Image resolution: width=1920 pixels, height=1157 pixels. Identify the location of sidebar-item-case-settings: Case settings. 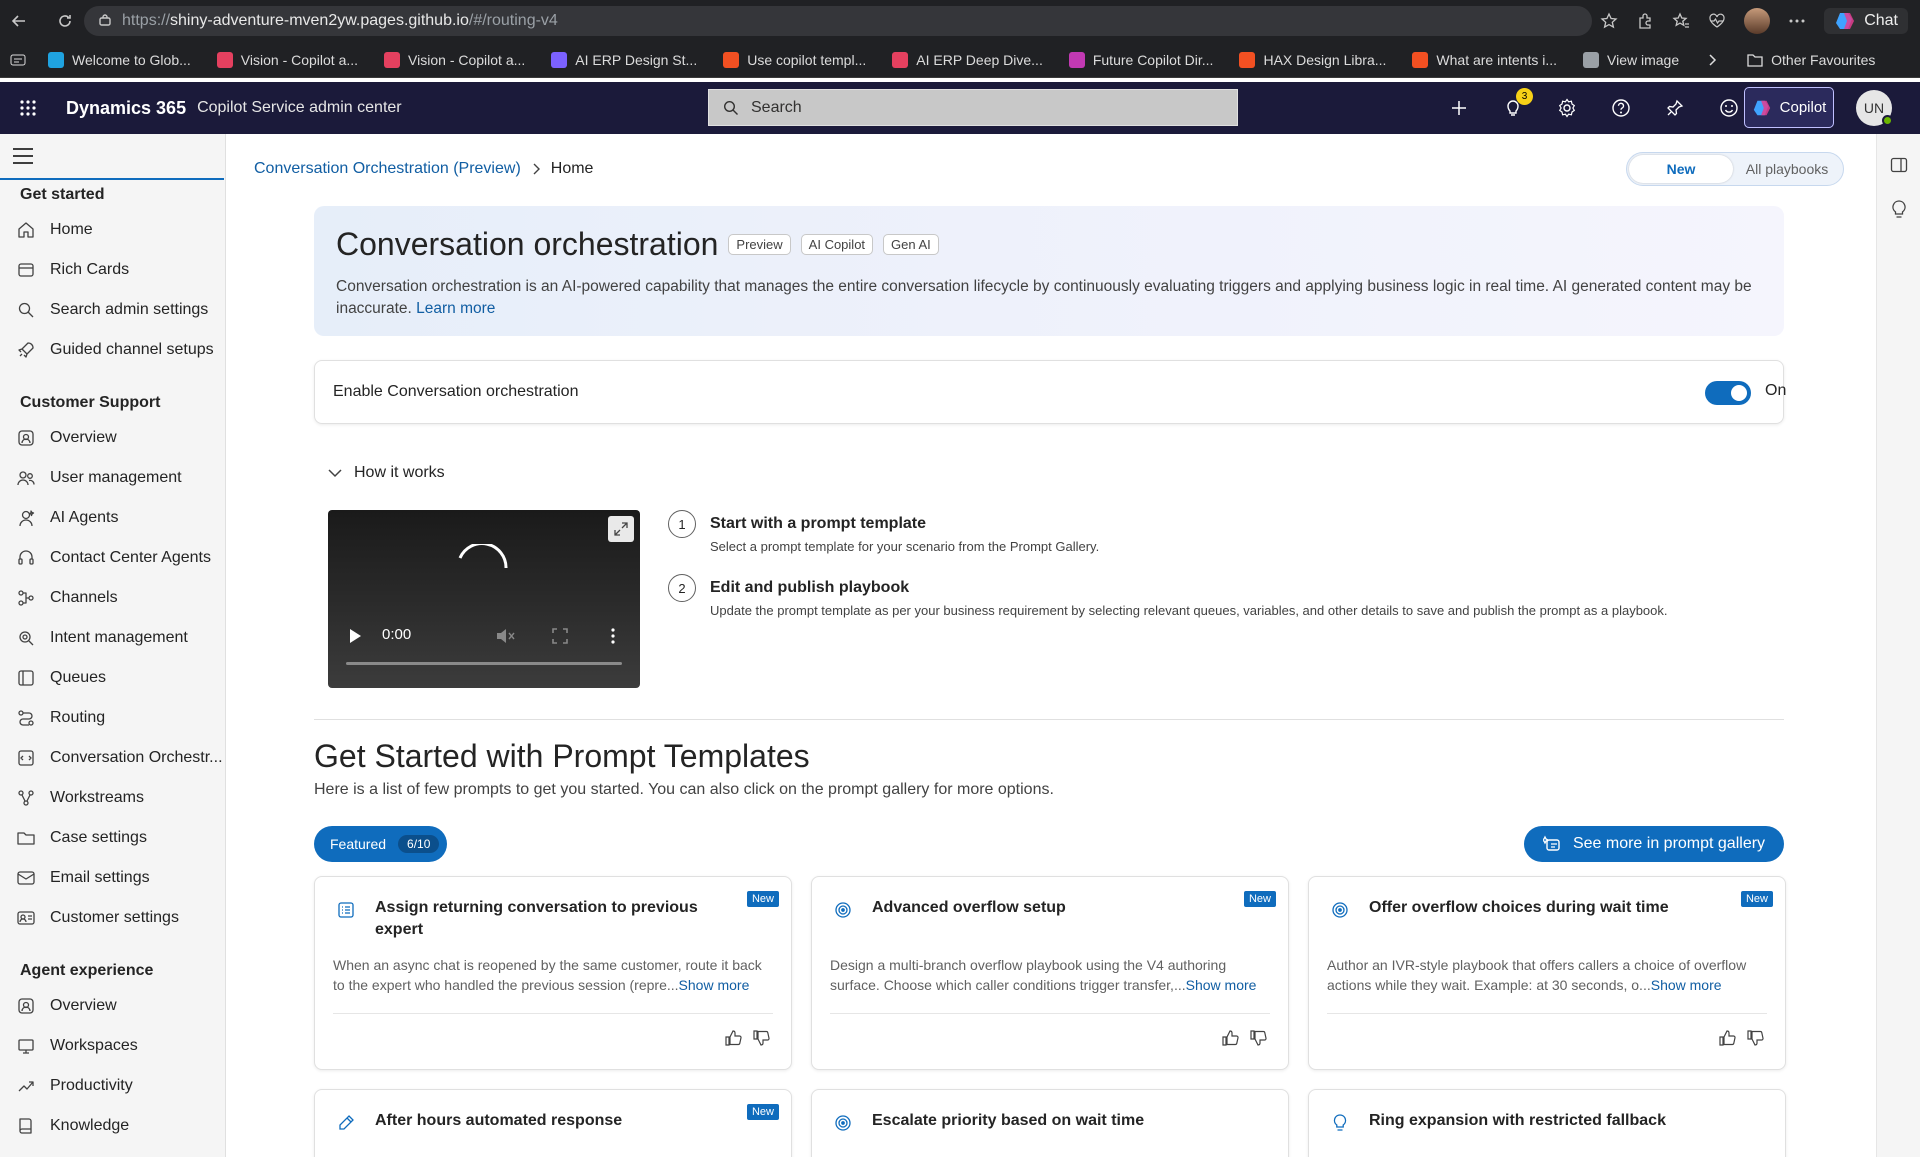
(112, 838).